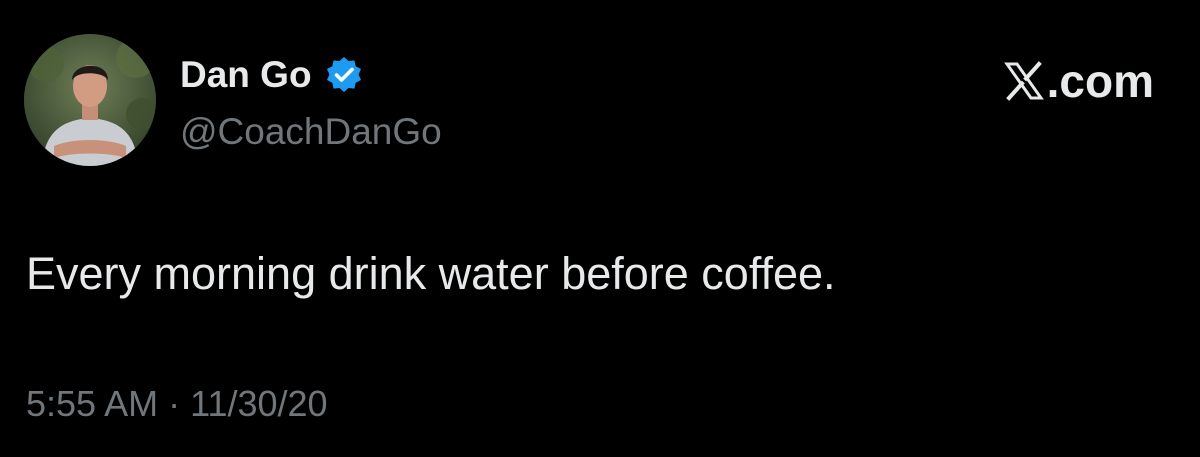 The width and height of the screenshot is (1200, 457). I want to click on avatar-image, so click(90, 100).